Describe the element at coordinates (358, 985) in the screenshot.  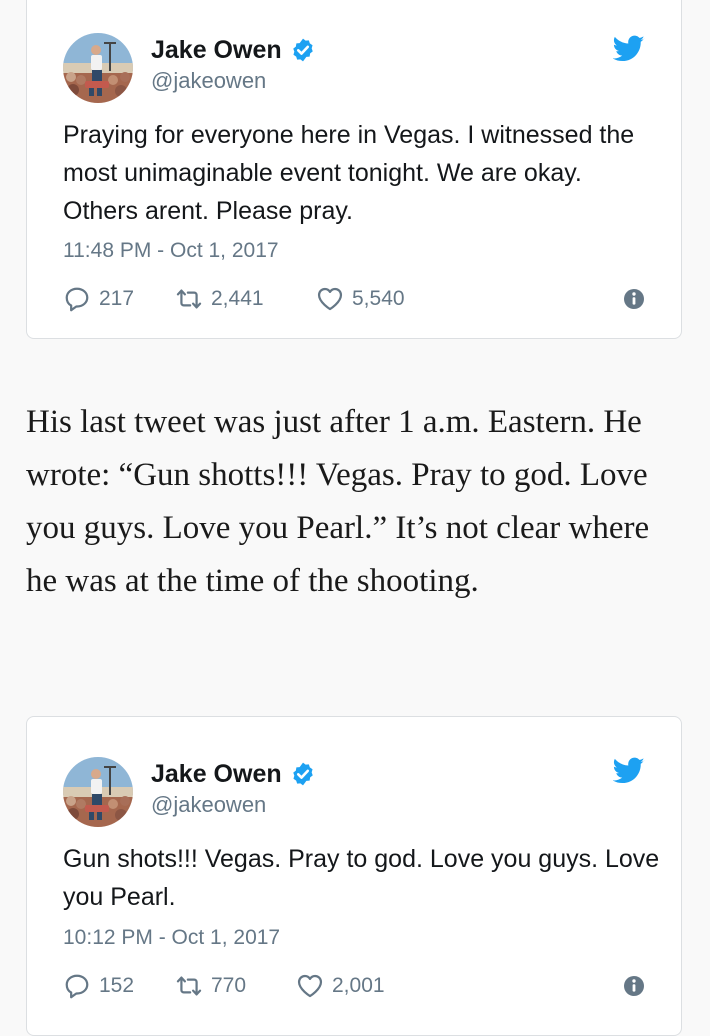
I see `like-count: 2,001` at that location.